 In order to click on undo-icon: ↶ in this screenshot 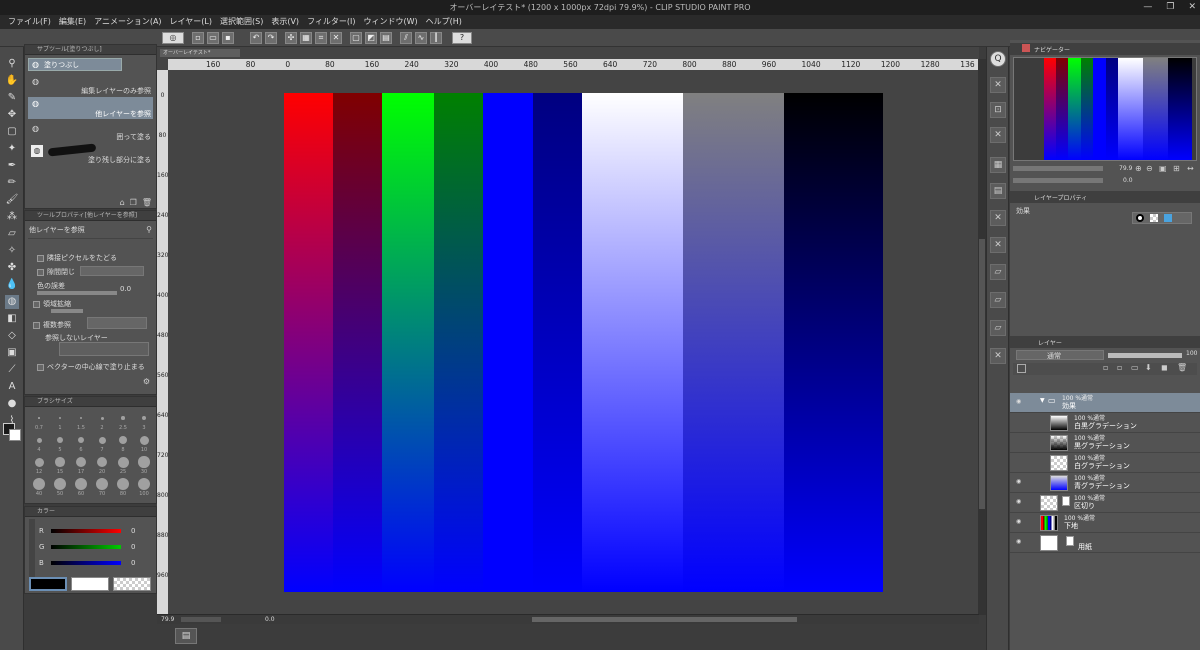, I will do `click(256, 38)`.